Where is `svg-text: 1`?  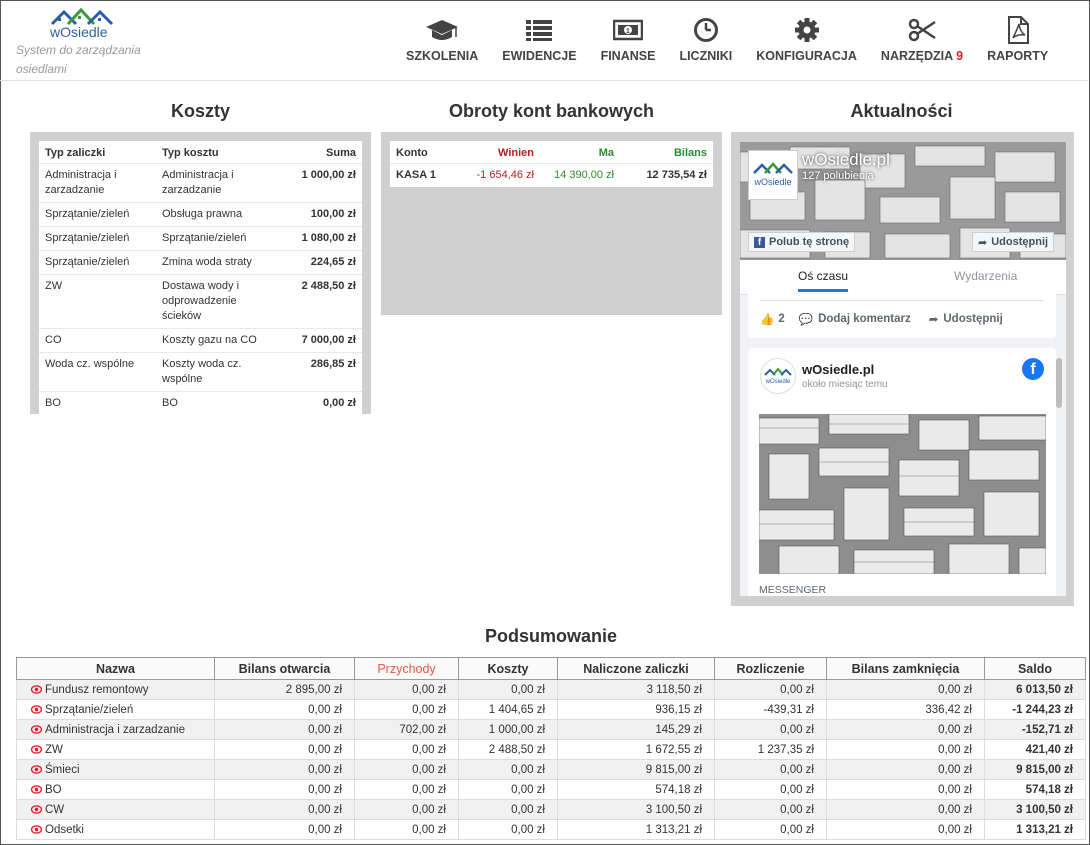
svg-text: 1 is located at coordinates (628, 31).